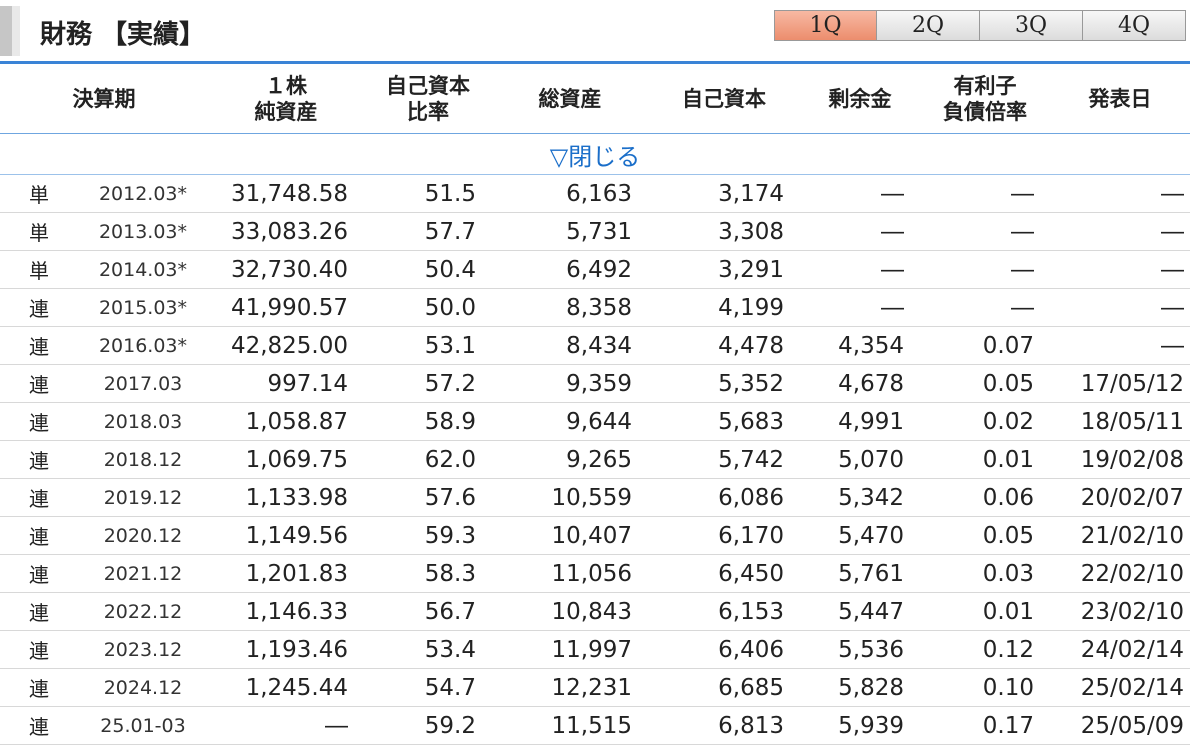 Image resolution: width=1200 pixels, height=745 pixels. I want to click on row-de-ratio: 0.17, so click(1008, 725).